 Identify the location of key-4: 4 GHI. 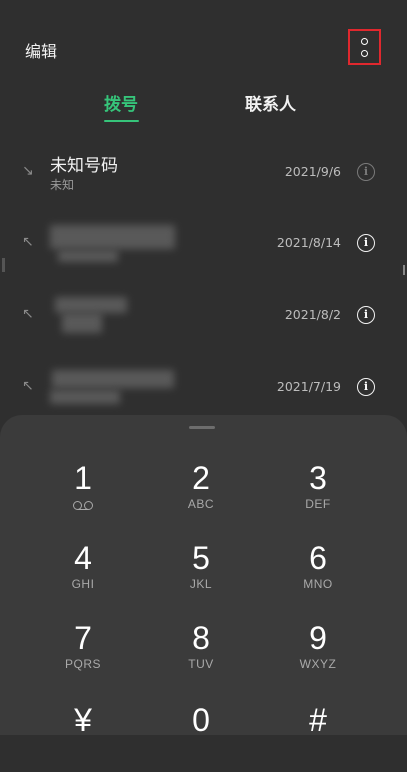
(83, 575).